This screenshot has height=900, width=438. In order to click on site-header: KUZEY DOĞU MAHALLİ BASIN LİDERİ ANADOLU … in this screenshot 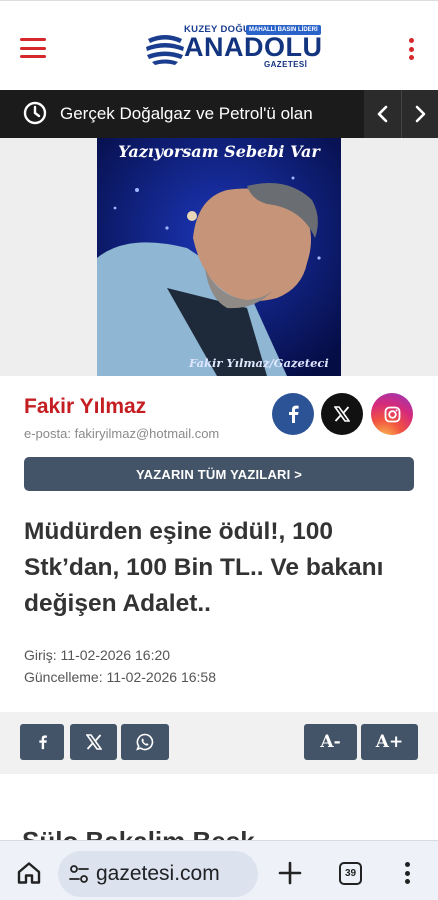, I will do `click(219, 45)`.